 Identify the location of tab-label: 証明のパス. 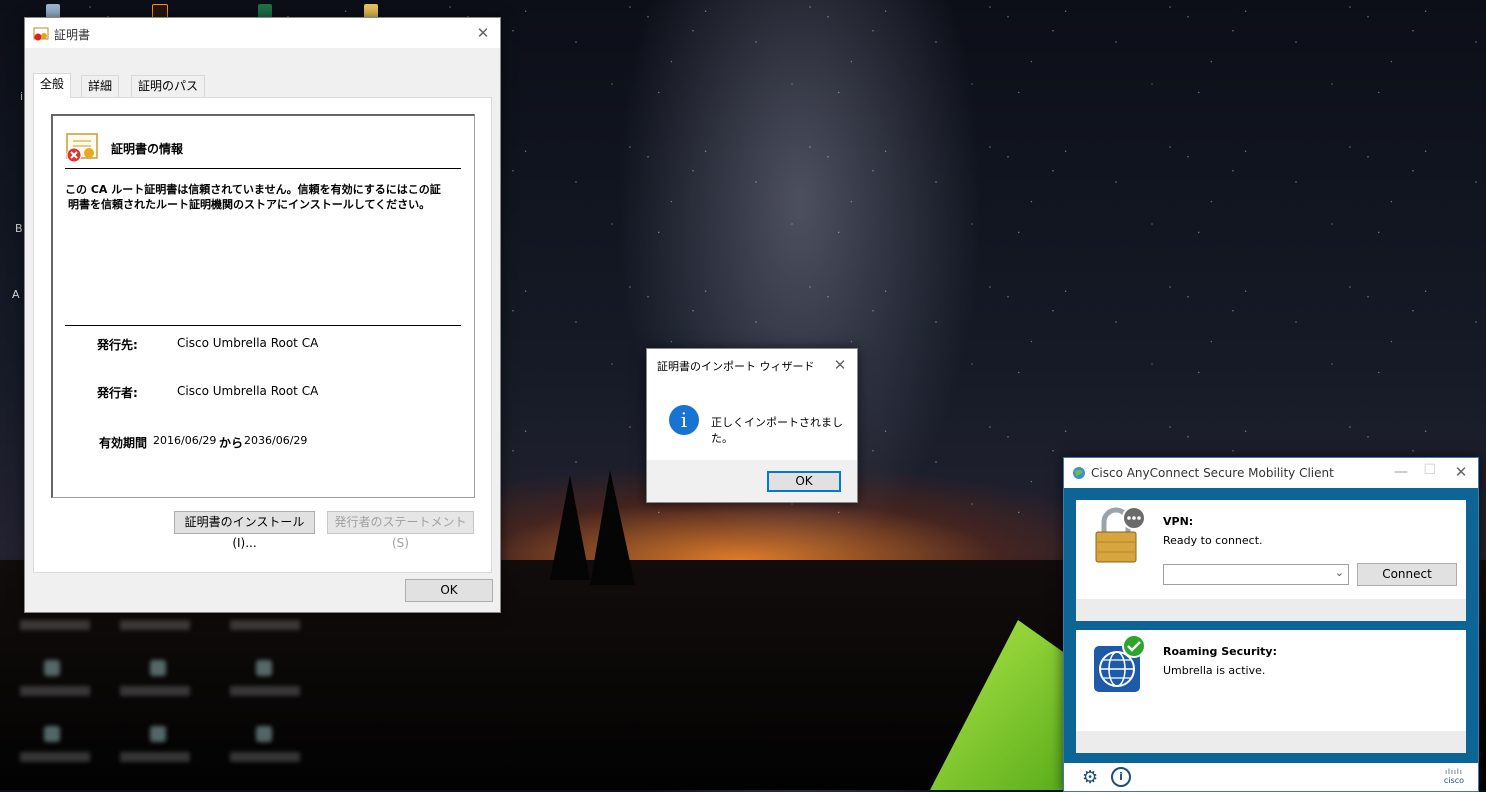
(168, 86).